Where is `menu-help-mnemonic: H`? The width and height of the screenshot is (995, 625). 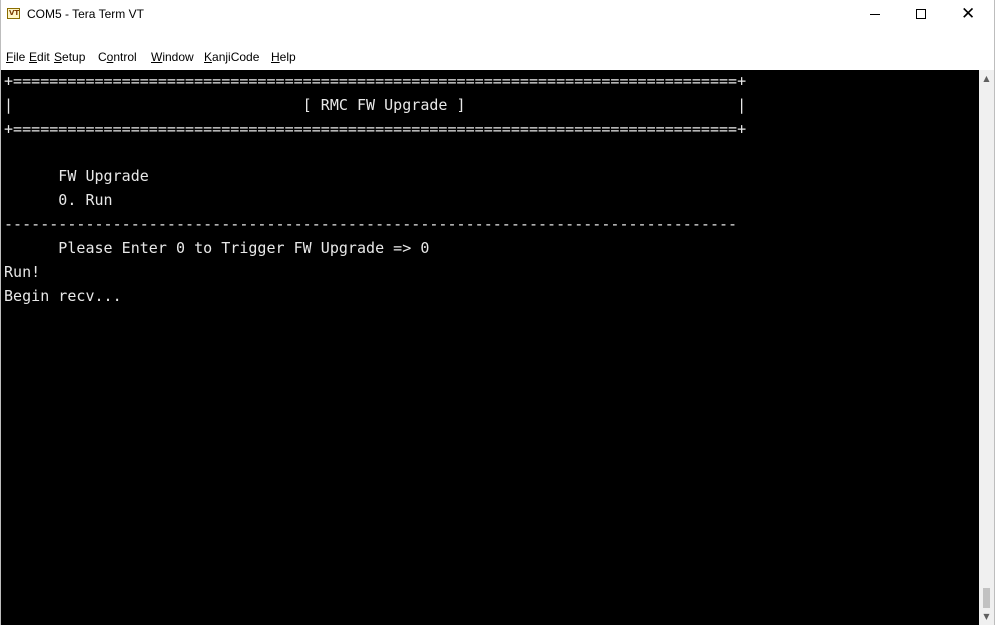 menu-help-mnemonic: H is located at coordinates (275, 57).